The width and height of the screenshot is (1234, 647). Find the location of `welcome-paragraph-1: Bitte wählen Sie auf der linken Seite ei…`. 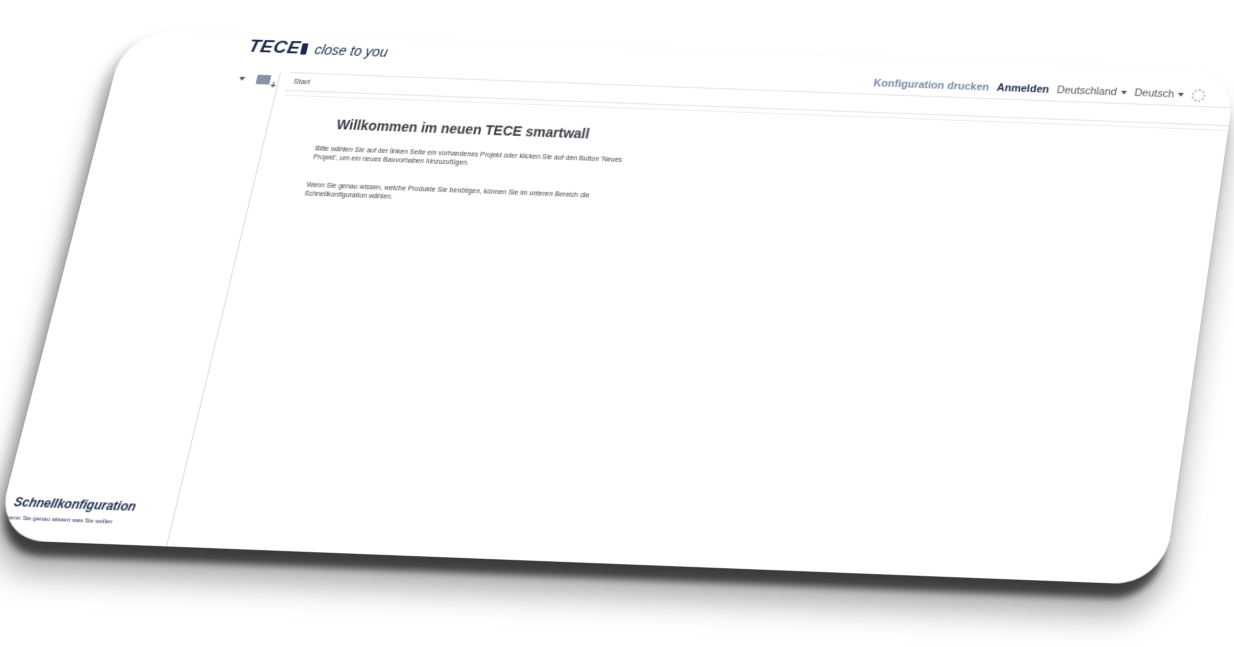

welcome-paragraph-1: Bitte wählen Sie auf der linken Seite ei… is located at coordinates (467, 156).